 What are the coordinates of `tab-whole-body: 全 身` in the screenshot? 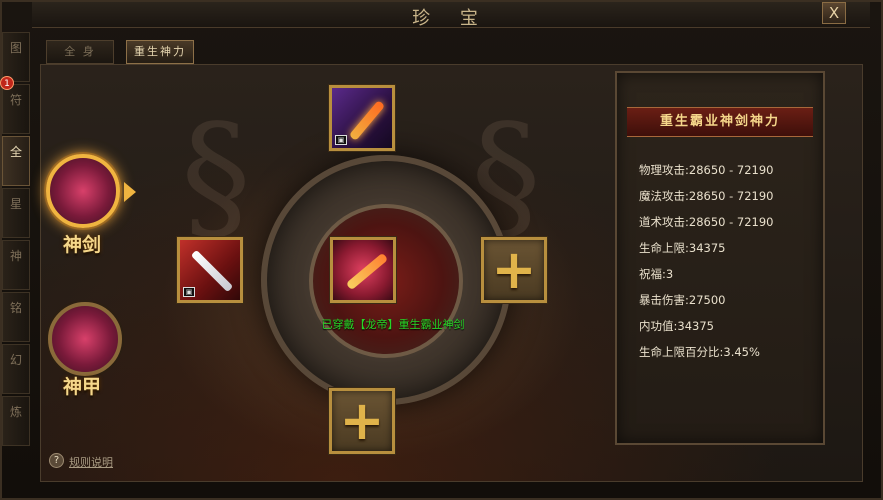 It's located at (80, 52).